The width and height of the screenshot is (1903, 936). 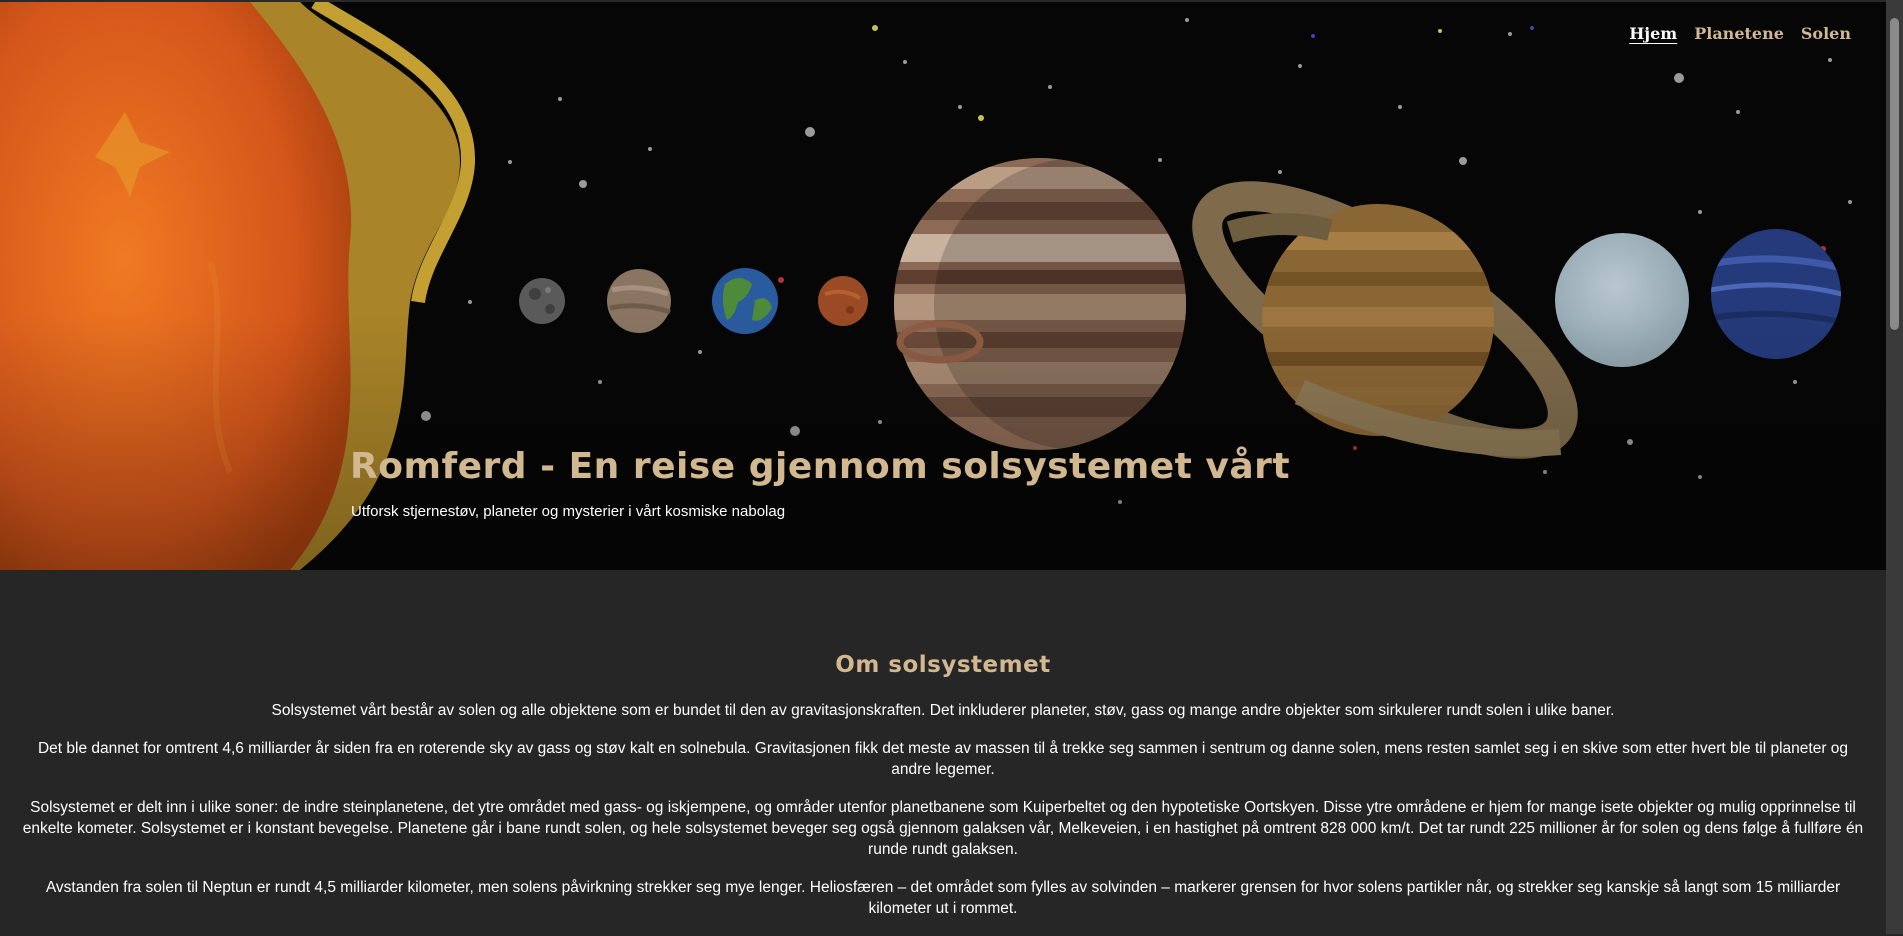 I want to click on main-nav: Hjem Planetene Solen, so click(x=1740, y=33).